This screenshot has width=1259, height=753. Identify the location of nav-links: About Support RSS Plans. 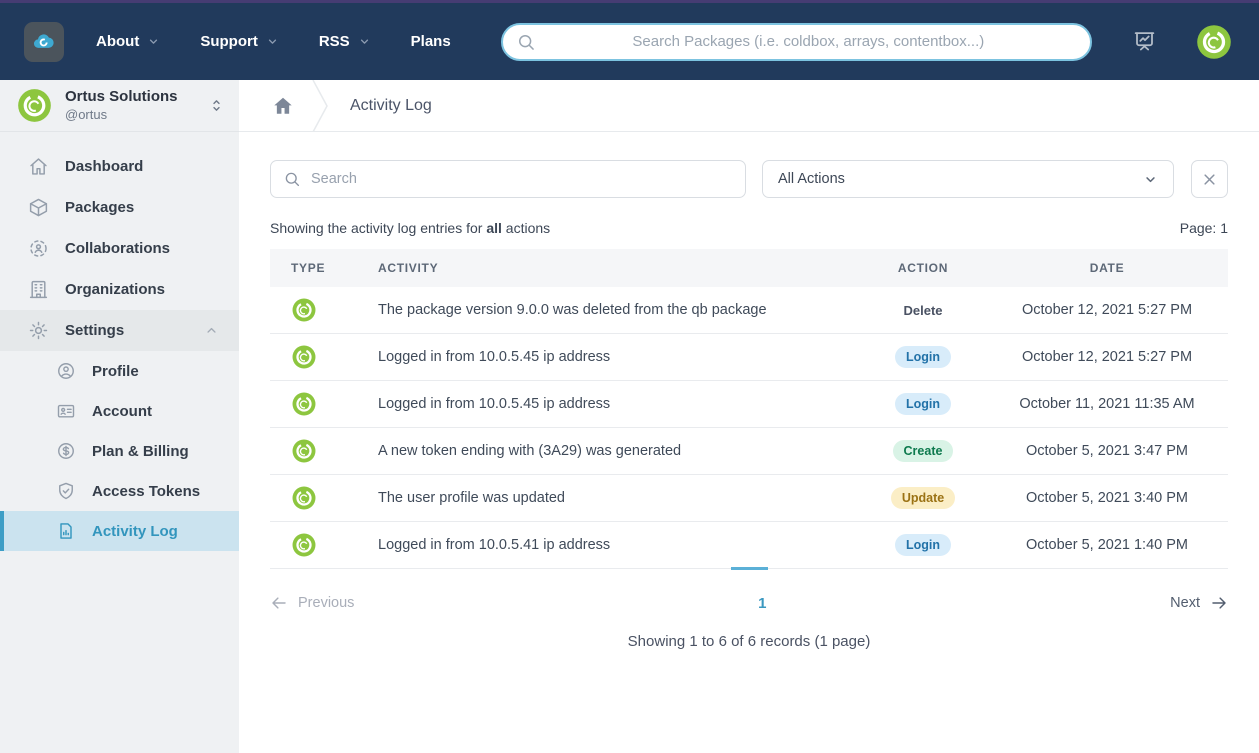
(273, 41).